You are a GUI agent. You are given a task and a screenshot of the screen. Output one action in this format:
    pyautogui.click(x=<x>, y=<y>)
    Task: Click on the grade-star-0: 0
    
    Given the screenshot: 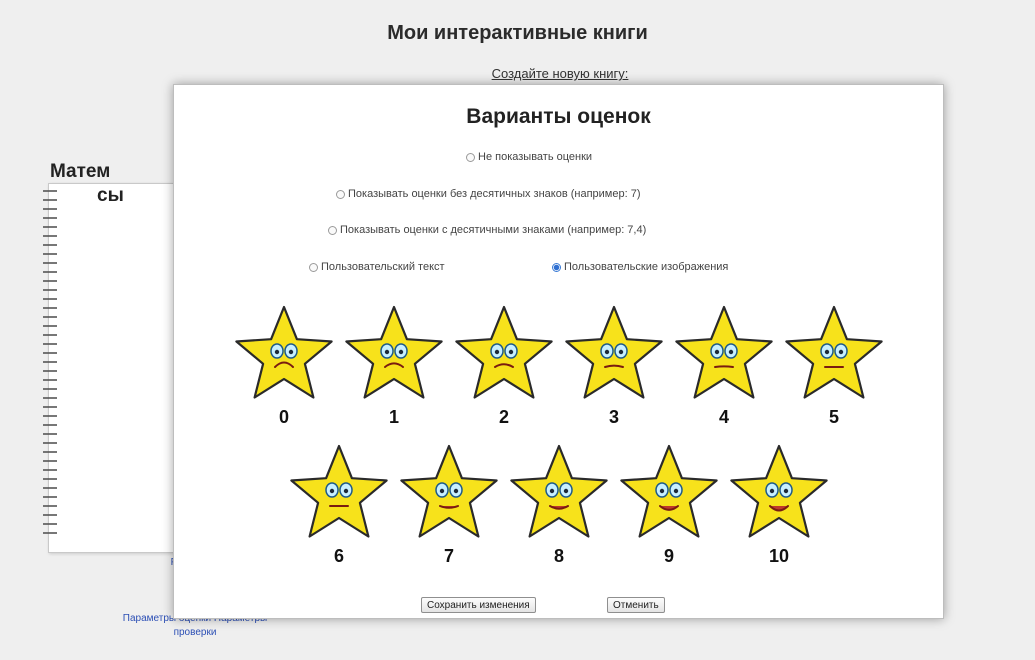 What is the action you would take?
    pyautogui.click(x=287, y=373)
    